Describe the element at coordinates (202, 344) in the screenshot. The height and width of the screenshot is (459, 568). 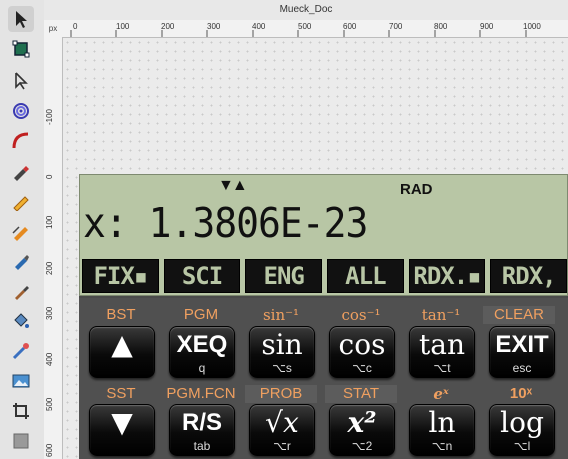
I see `key-label: XEQ` at that location.